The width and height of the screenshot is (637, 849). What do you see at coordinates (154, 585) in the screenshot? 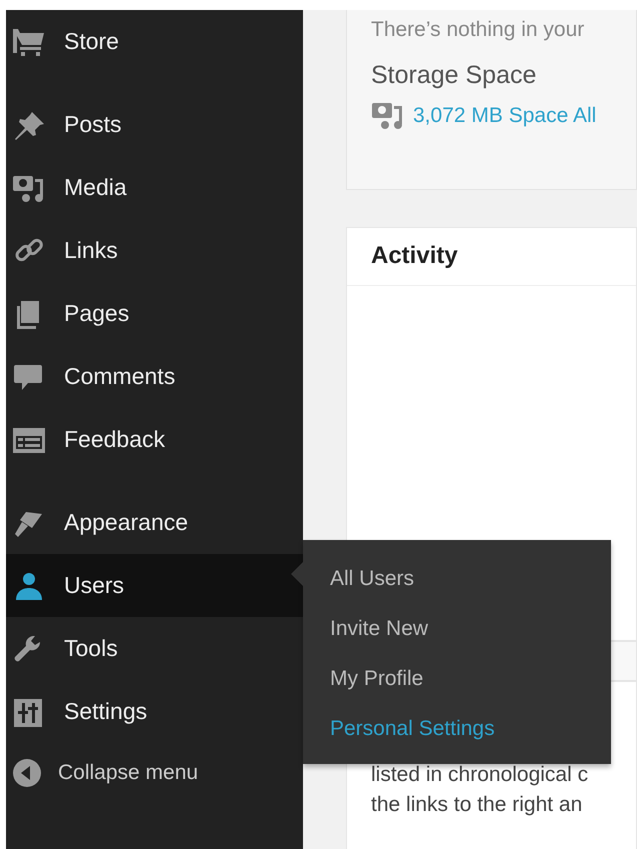
I see `menu-item: Users` at bounding box center [154, 585].